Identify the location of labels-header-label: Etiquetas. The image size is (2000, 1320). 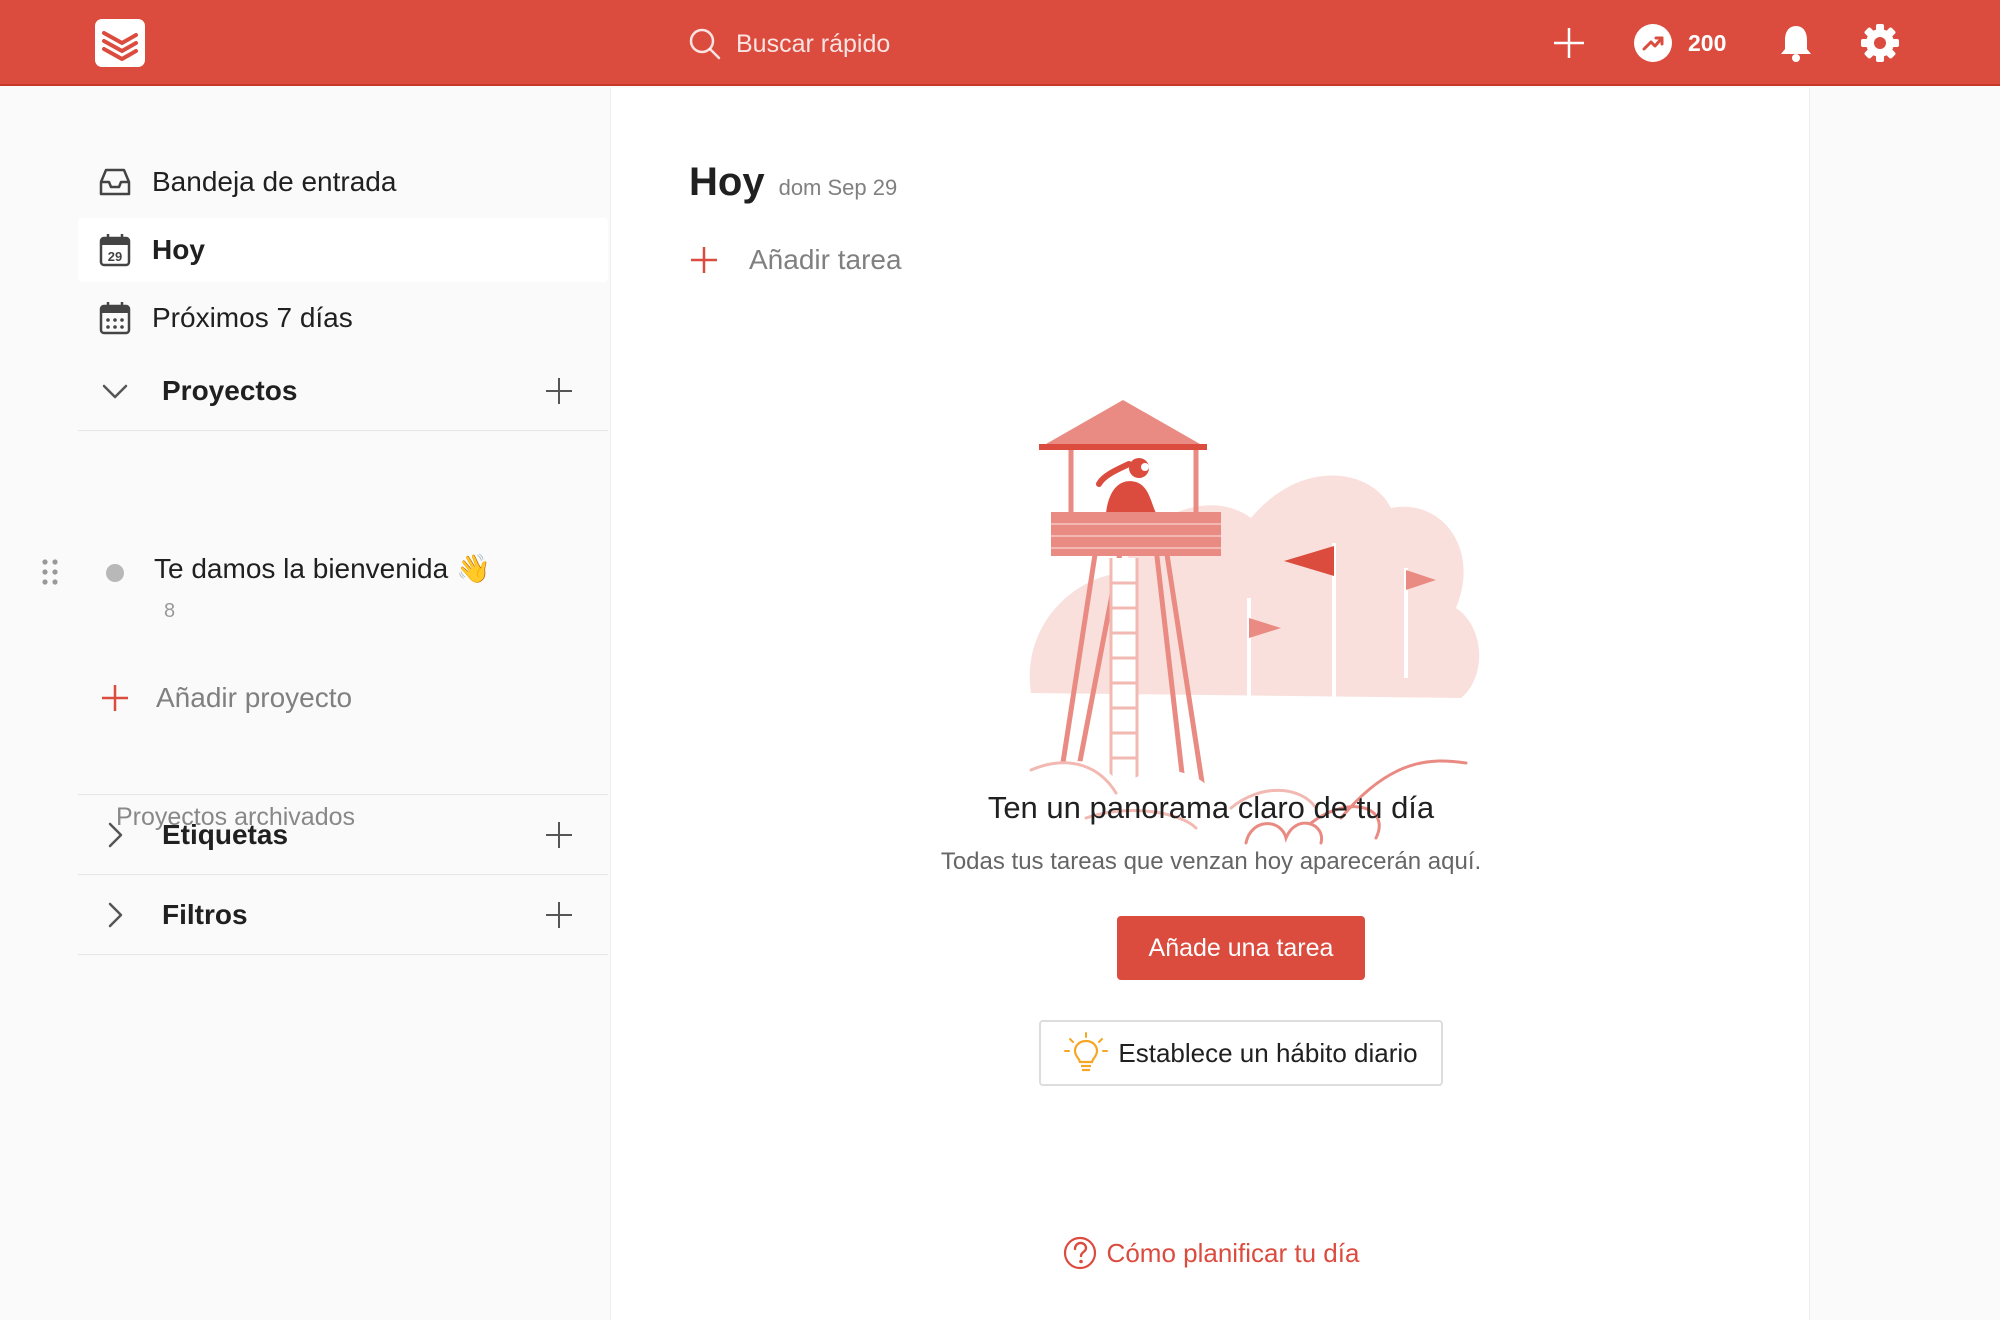
(225, 834).